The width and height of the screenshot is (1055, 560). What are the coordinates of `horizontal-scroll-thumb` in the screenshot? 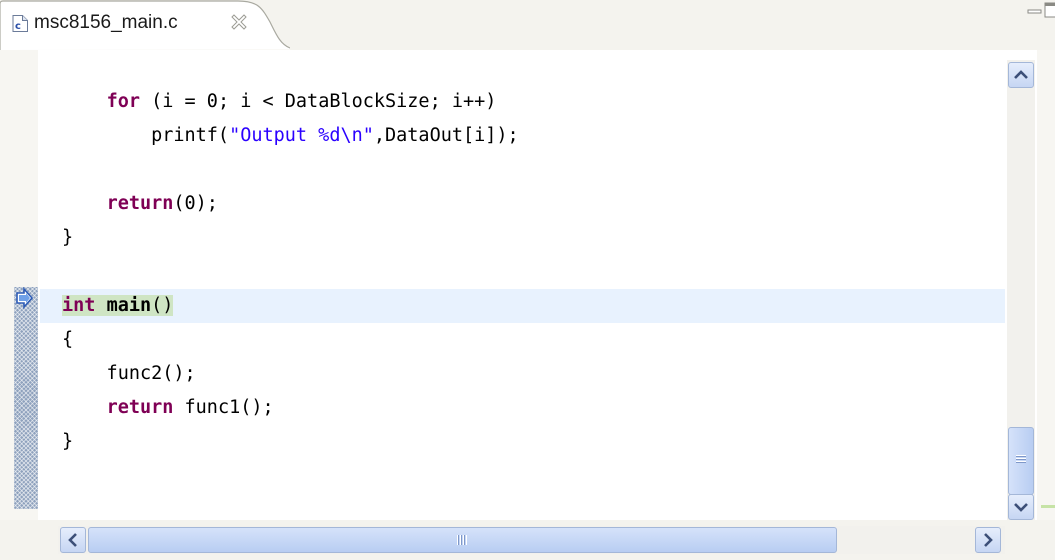 It's located at (462, 540).